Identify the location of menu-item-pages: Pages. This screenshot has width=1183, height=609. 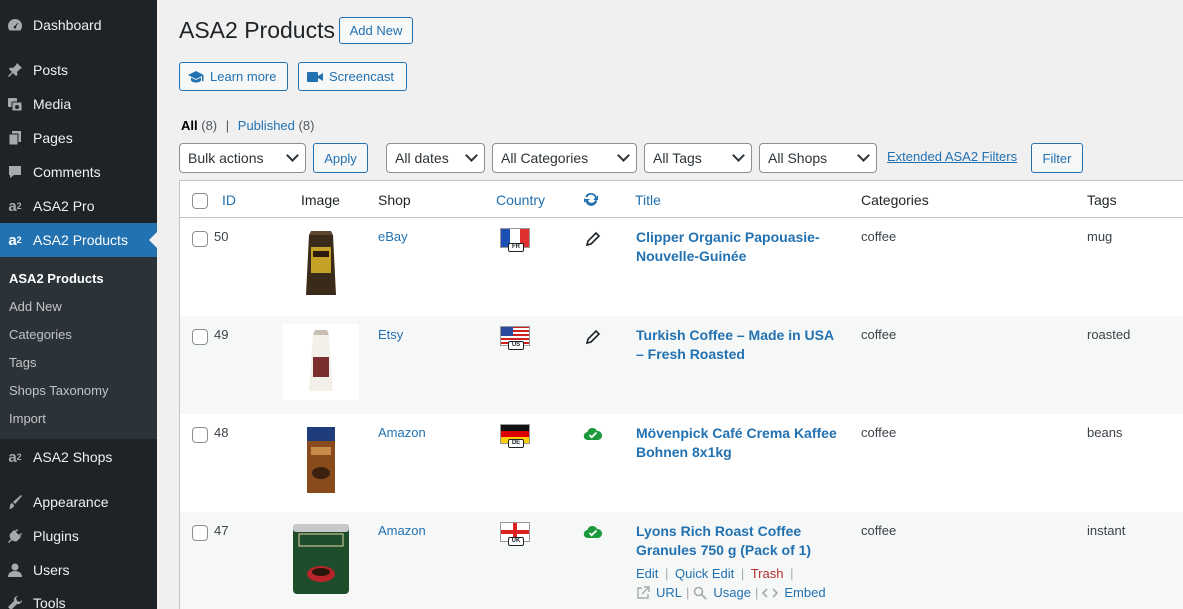
(78, 138).